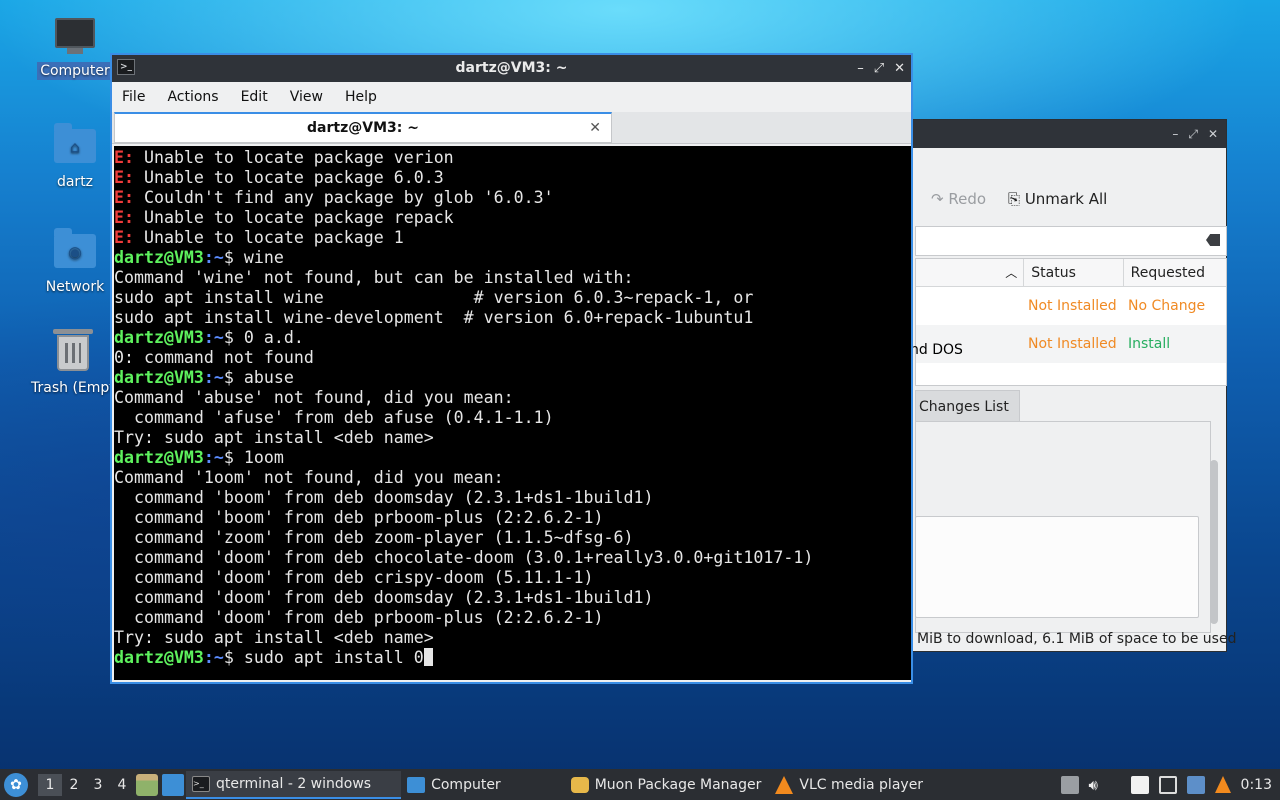 Image resolution: width=1280 pixels, height=800 pixels. What do you see at coordinates (967, 406) in the screenshot?
I see `tab-changes-list: Changes List` at bounding box center [967, 406].